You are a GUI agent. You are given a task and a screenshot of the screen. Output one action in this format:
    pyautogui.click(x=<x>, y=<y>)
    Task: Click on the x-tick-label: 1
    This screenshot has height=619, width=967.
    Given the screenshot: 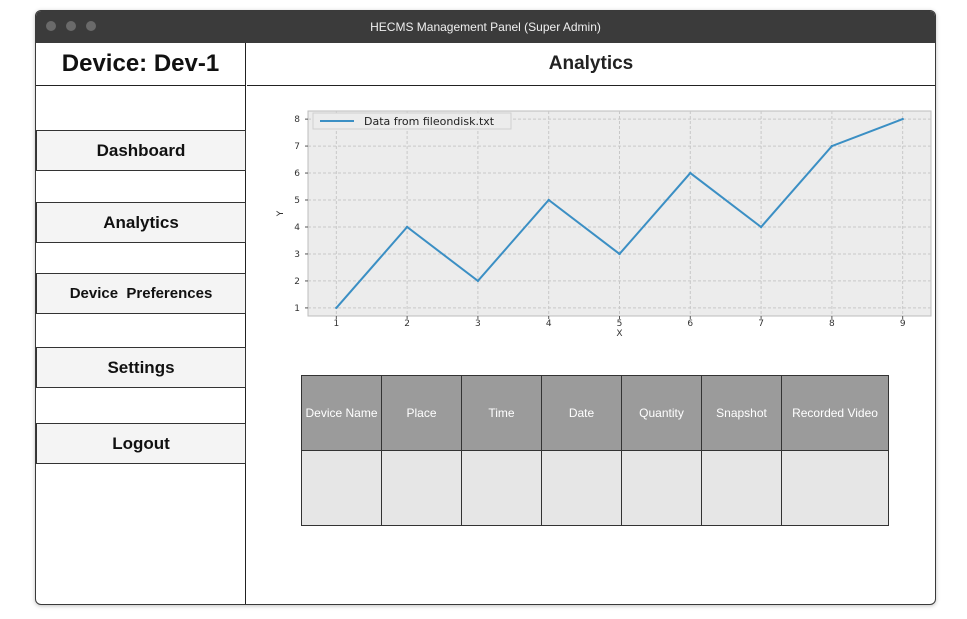 What is the action you would take?
    pyautogui.click(x=336, y=324)
    